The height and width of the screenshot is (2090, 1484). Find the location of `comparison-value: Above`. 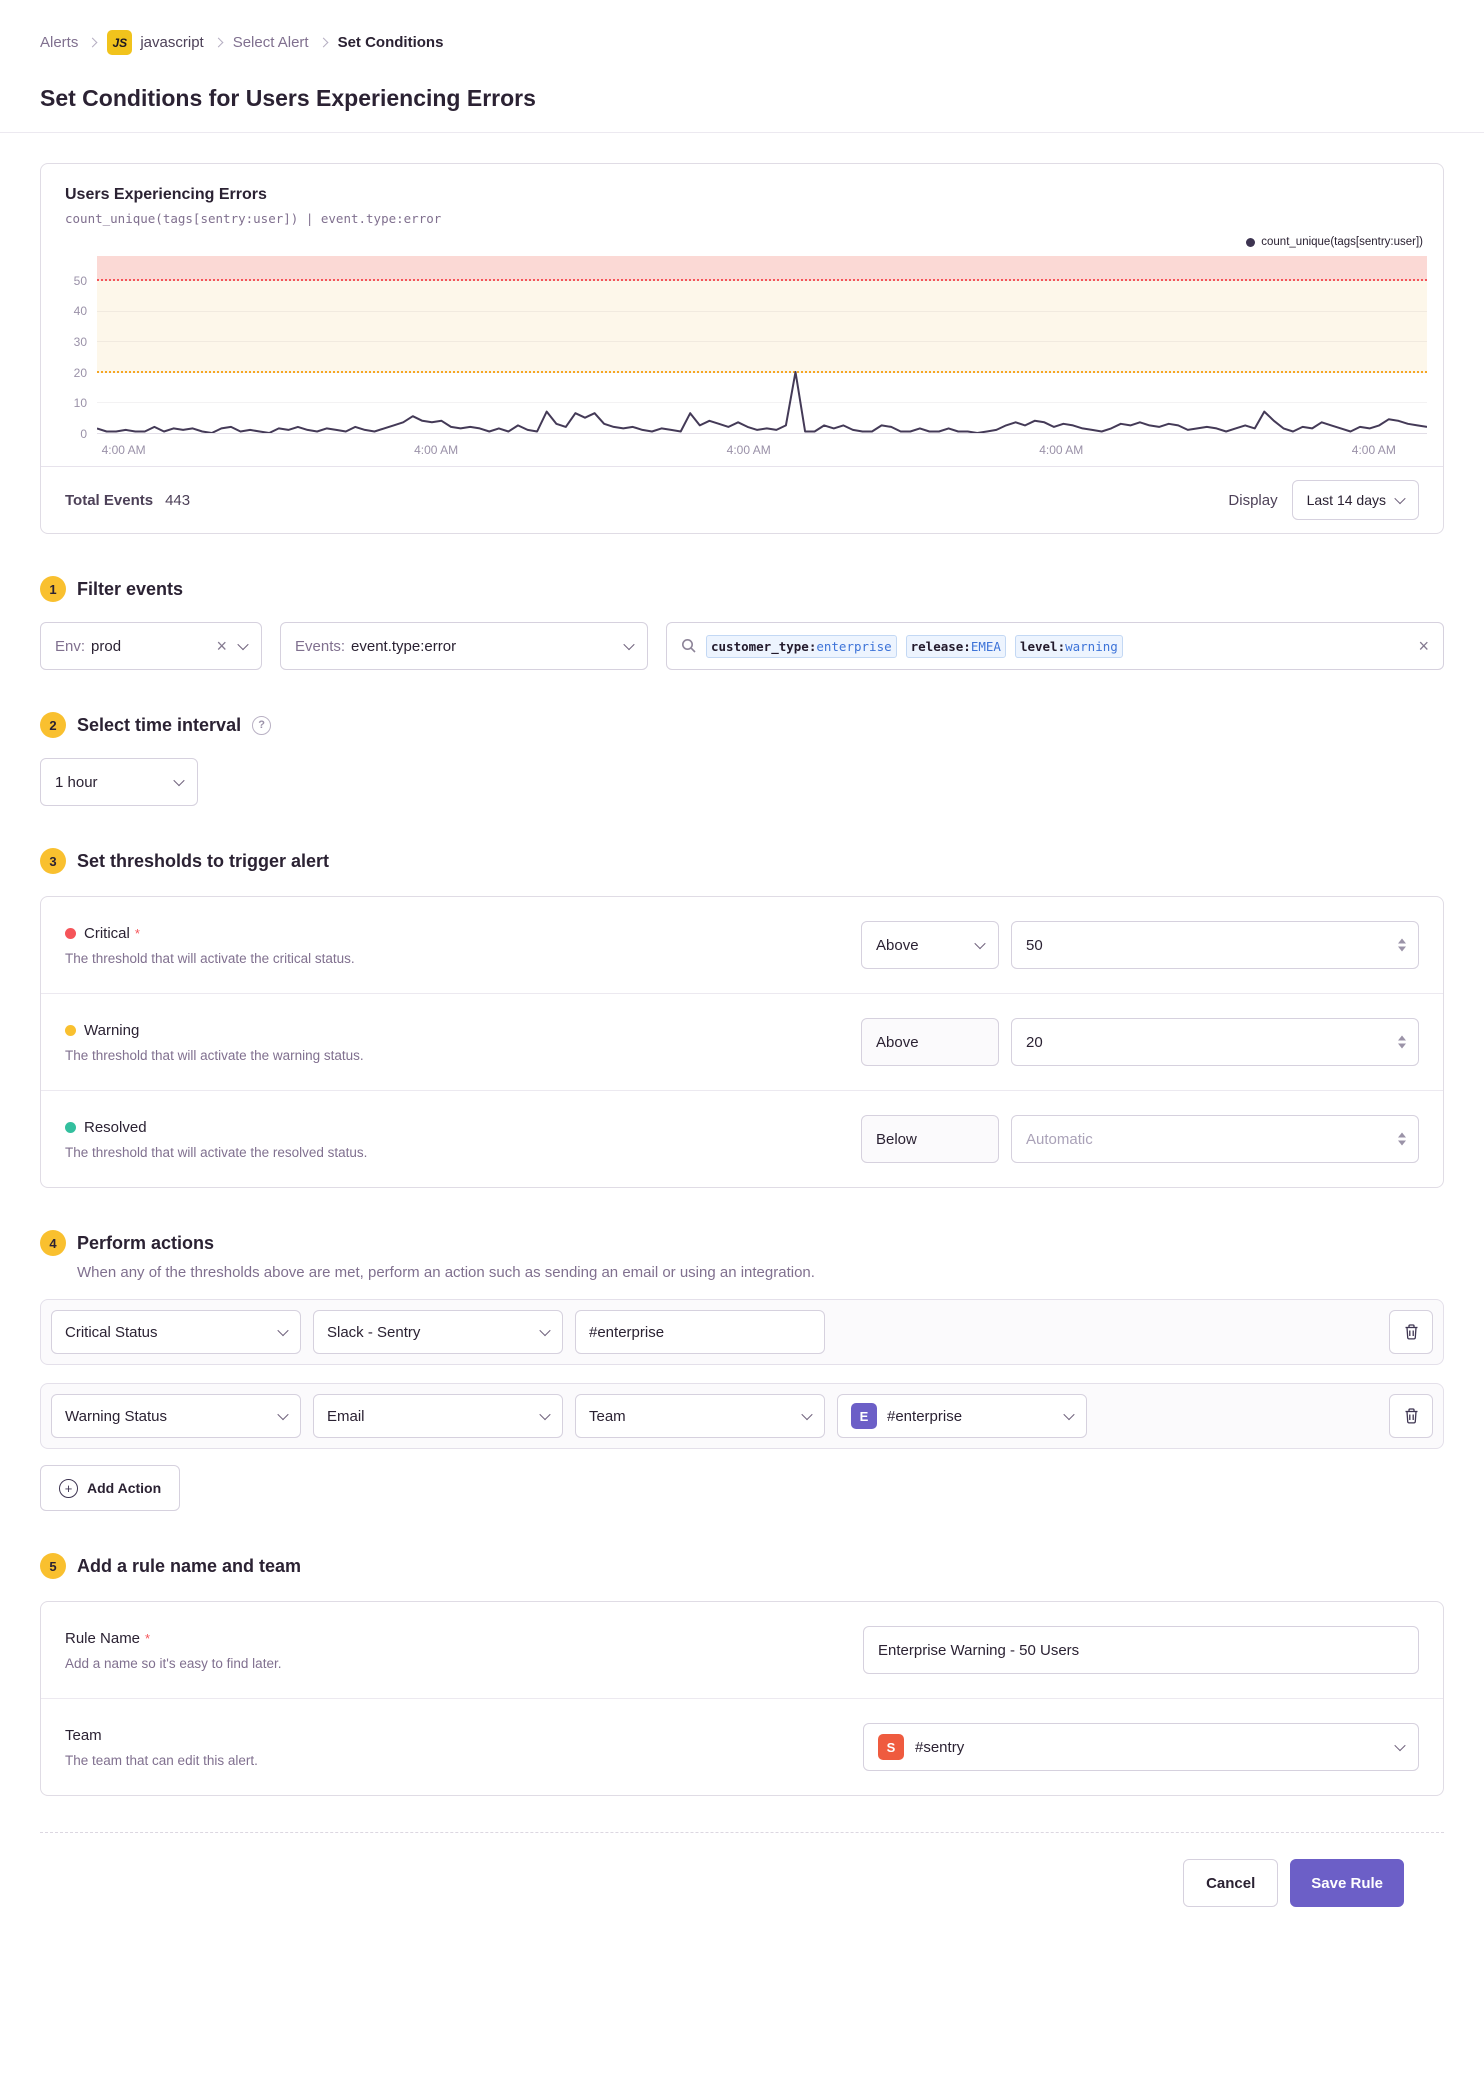

comparison-value: Above is located at coordinates (897, 945).